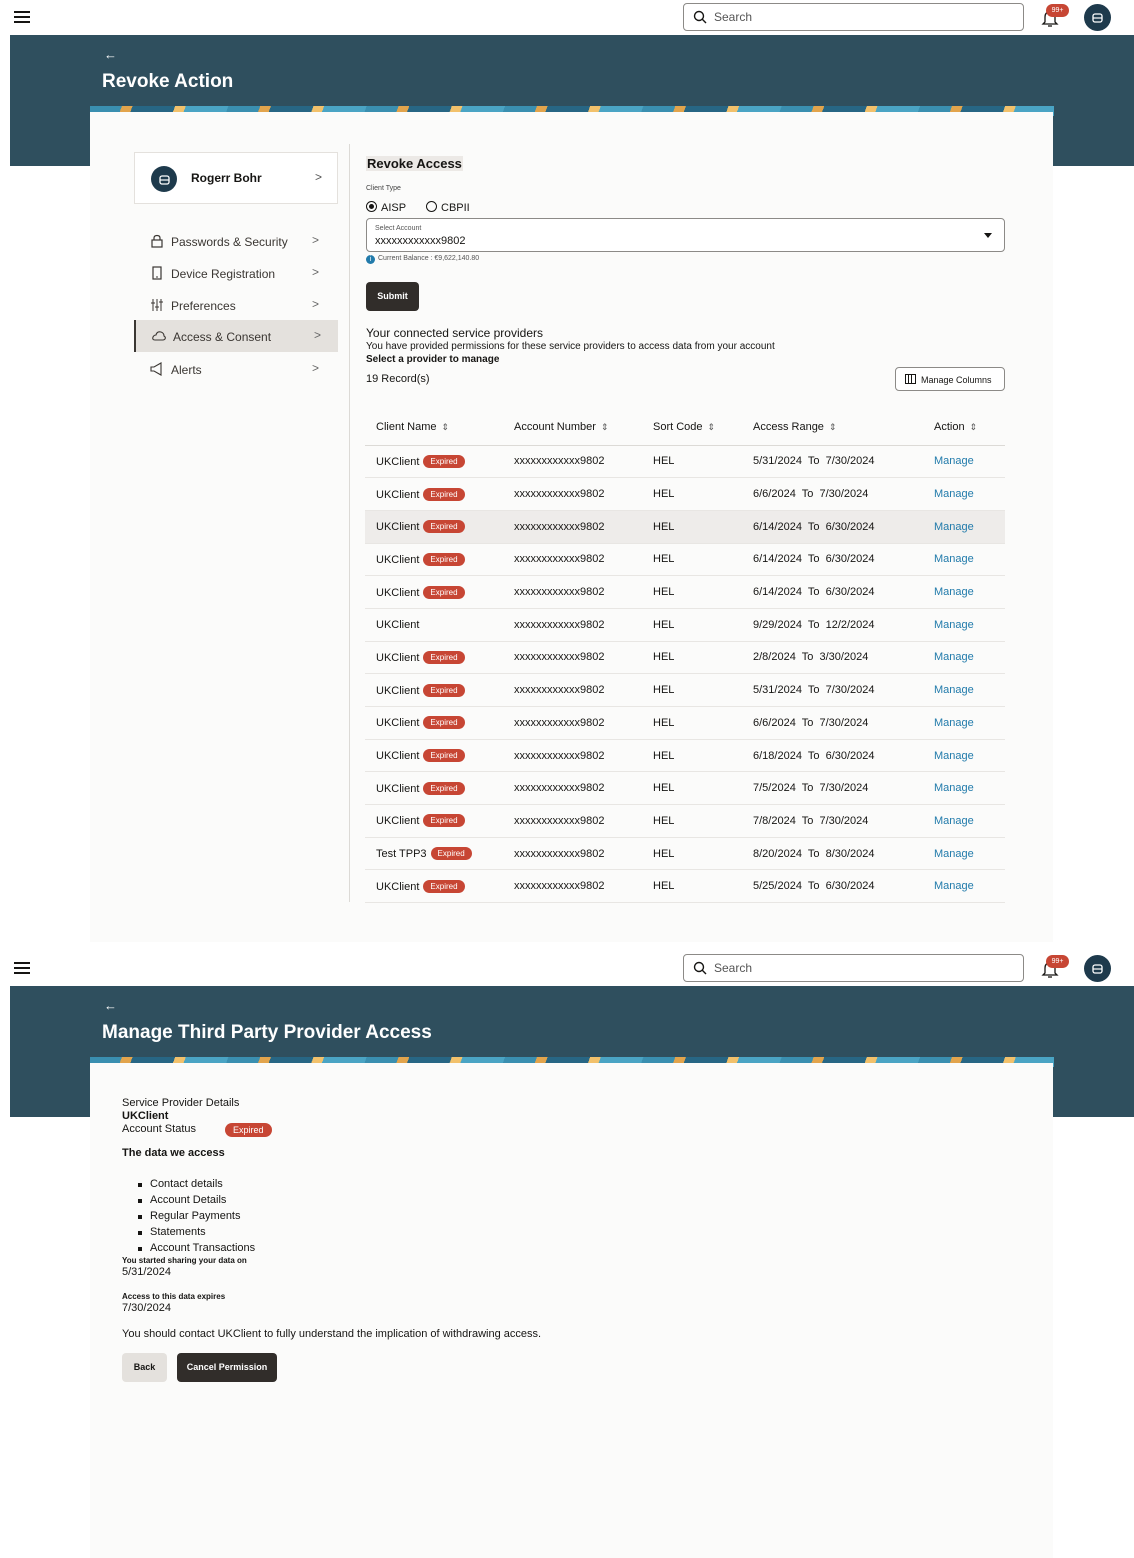  What do you see at coordinates (195, 1202) in the screenshot?
I see `list-item: Account Details` at bounding box center [195, 1202].